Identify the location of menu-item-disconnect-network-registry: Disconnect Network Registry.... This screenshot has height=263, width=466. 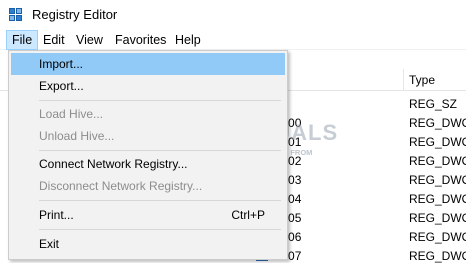
(148, 186).